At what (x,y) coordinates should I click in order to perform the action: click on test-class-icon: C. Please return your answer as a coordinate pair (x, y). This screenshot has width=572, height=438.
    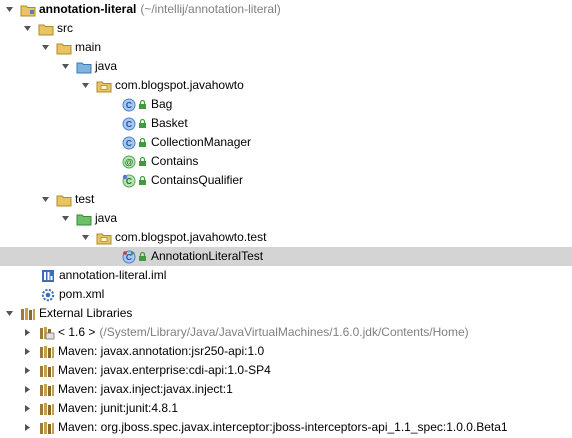
    Looking at the image, I should click on (129, 257).